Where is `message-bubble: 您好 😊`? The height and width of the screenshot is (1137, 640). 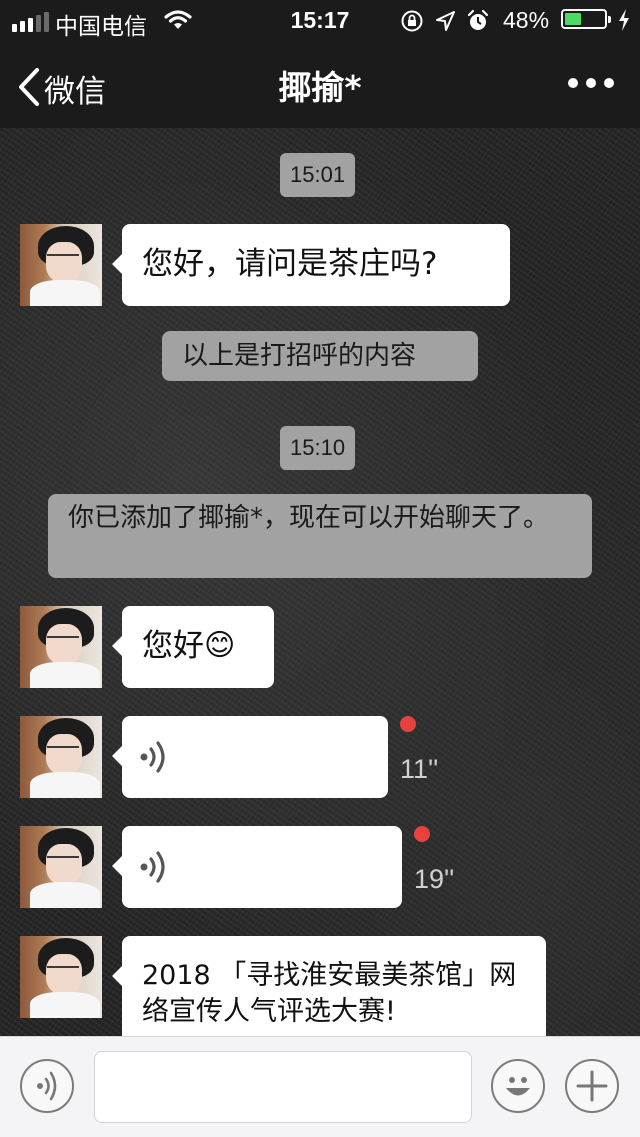
message-bubble: 您好 😊 is located at coordinates (193, 647).